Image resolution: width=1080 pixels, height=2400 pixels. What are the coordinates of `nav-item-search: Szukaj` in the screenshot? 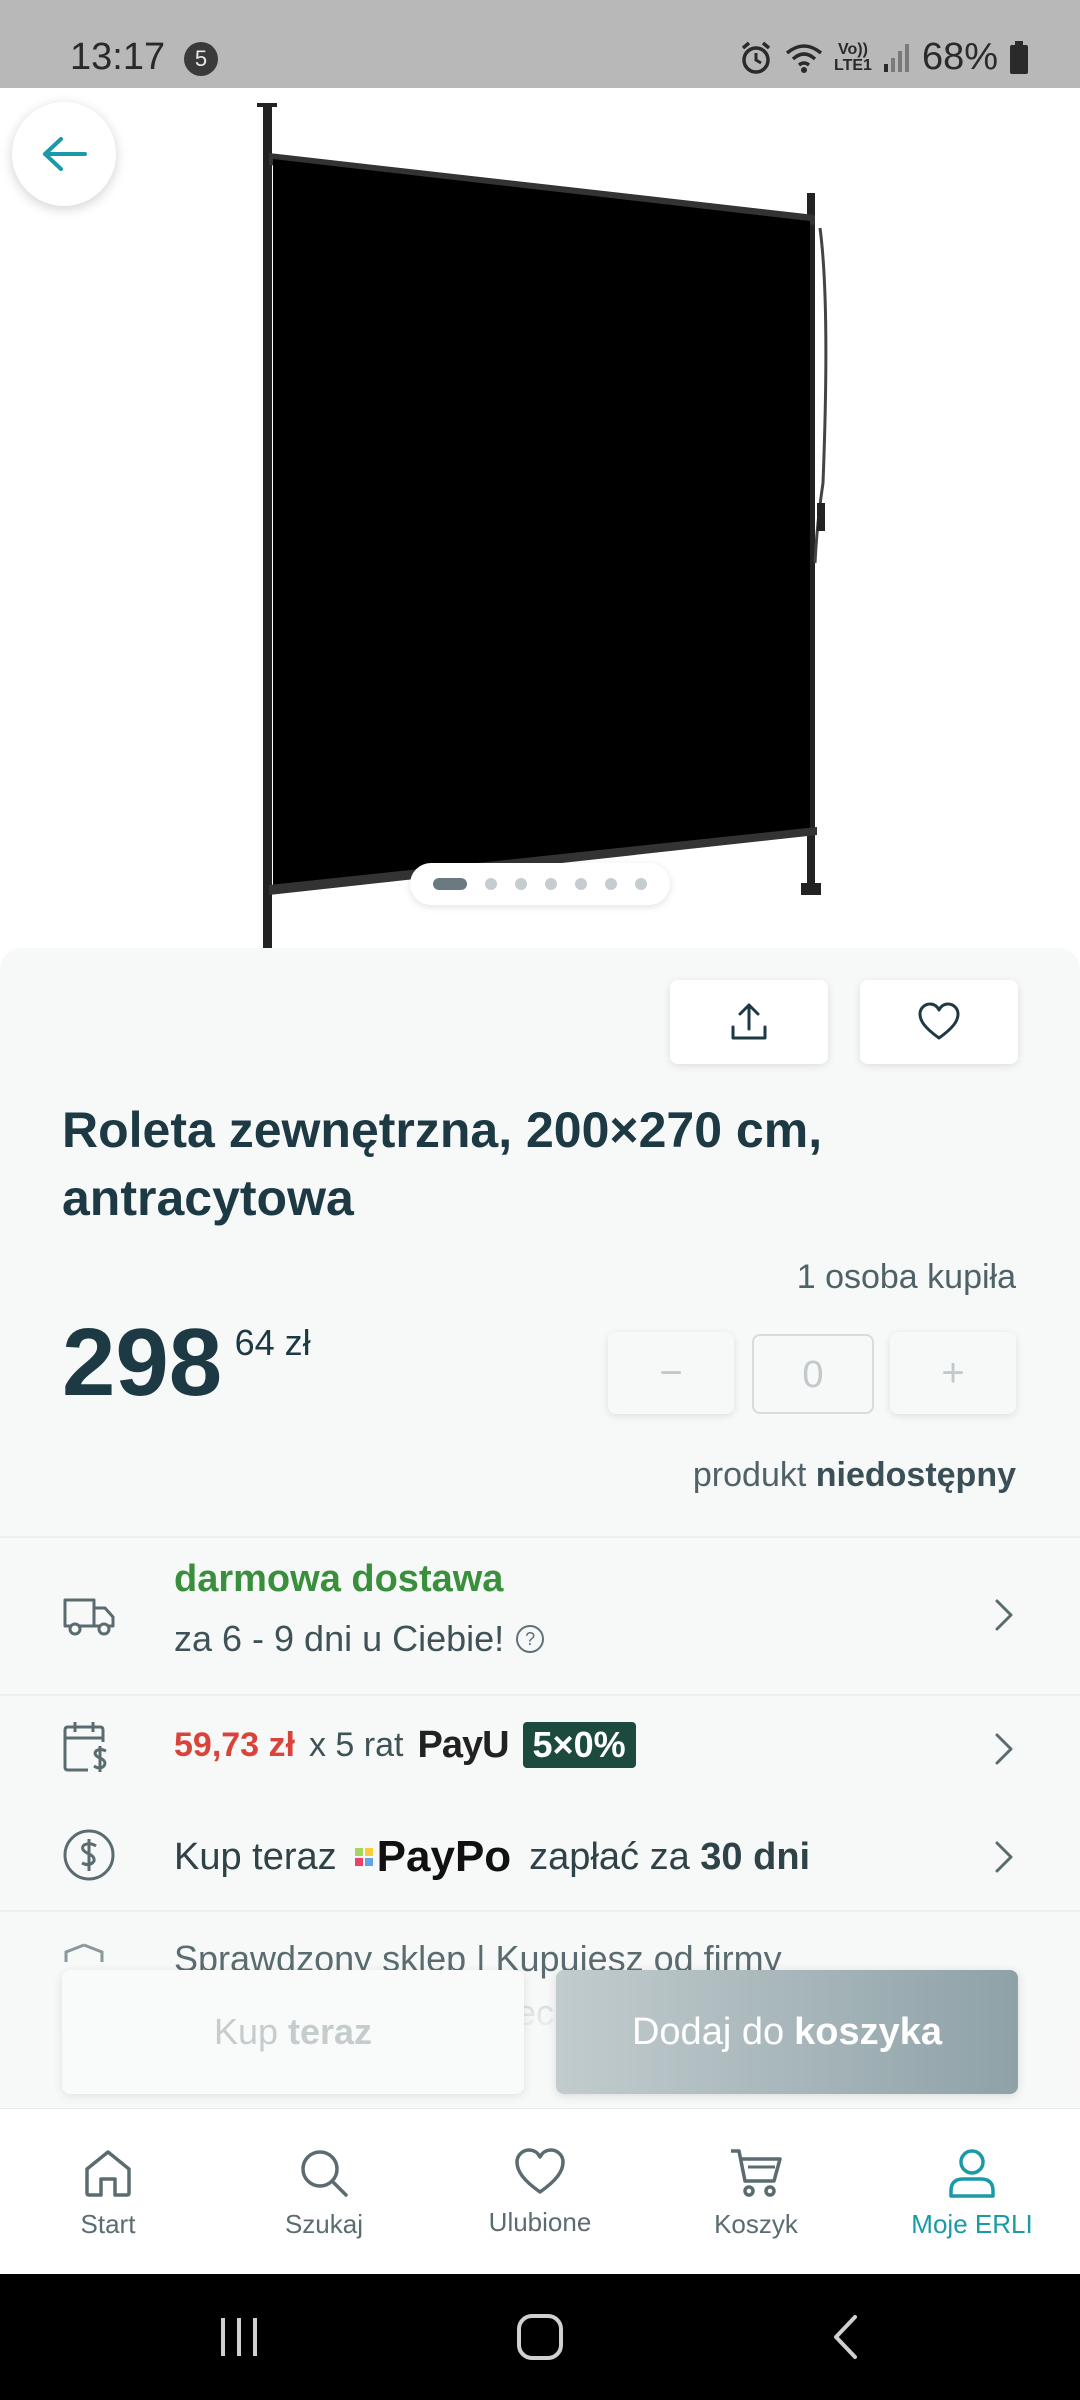 It's located at (324, 2192).